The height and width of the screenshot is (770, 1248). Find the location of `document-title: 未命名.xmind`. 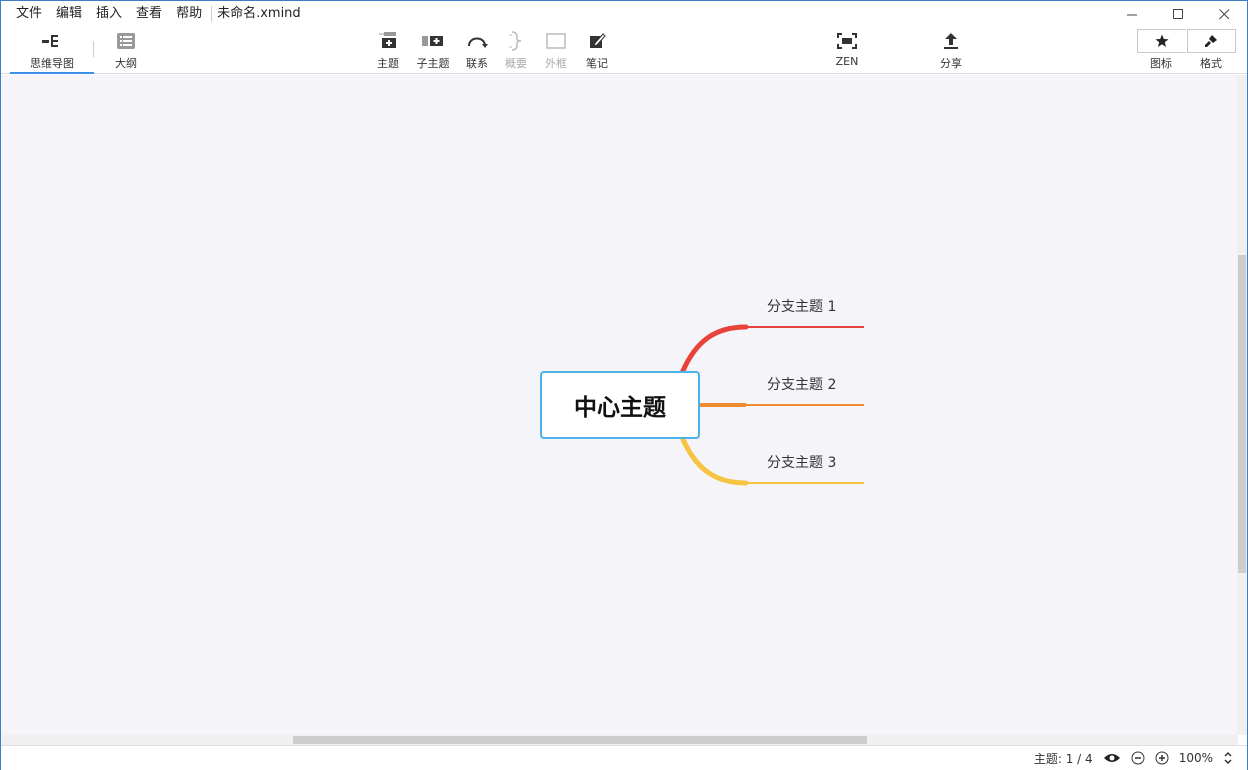

document-title: 未命名.xmind is located at coordinates (256, 14).